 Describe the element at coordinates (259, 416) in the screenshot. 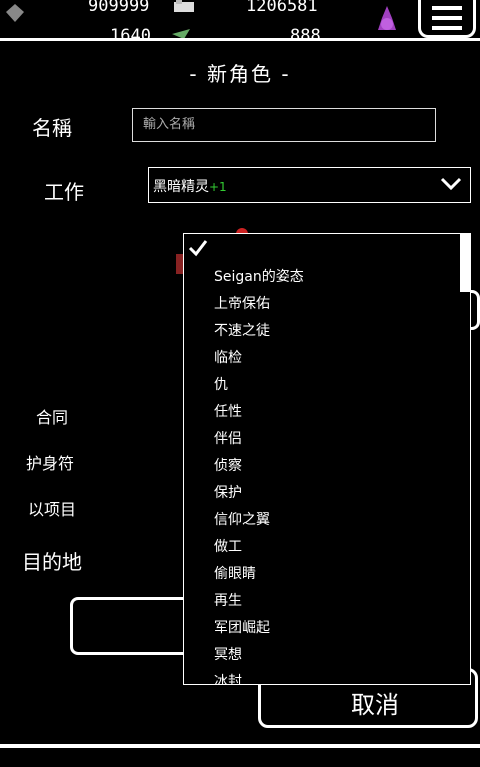

I see `dropdown-option: 任性` at that location.